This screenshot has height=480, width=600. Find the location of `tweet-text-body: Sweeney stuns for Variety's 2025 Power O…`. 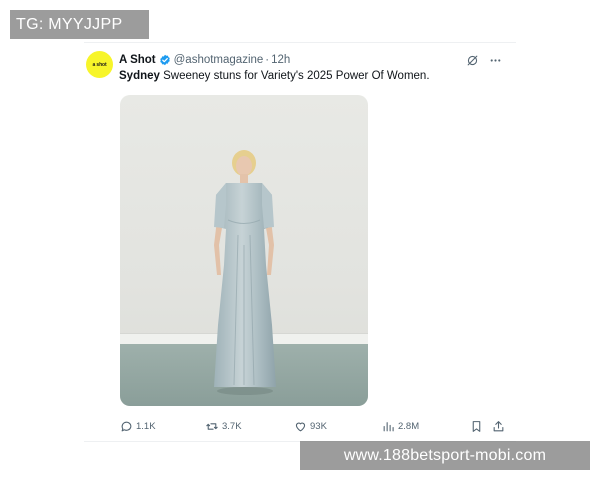

tweet-text-body: Sweeney stuns for Variety's 2025 Power O… is located at coordinates (294, 76).